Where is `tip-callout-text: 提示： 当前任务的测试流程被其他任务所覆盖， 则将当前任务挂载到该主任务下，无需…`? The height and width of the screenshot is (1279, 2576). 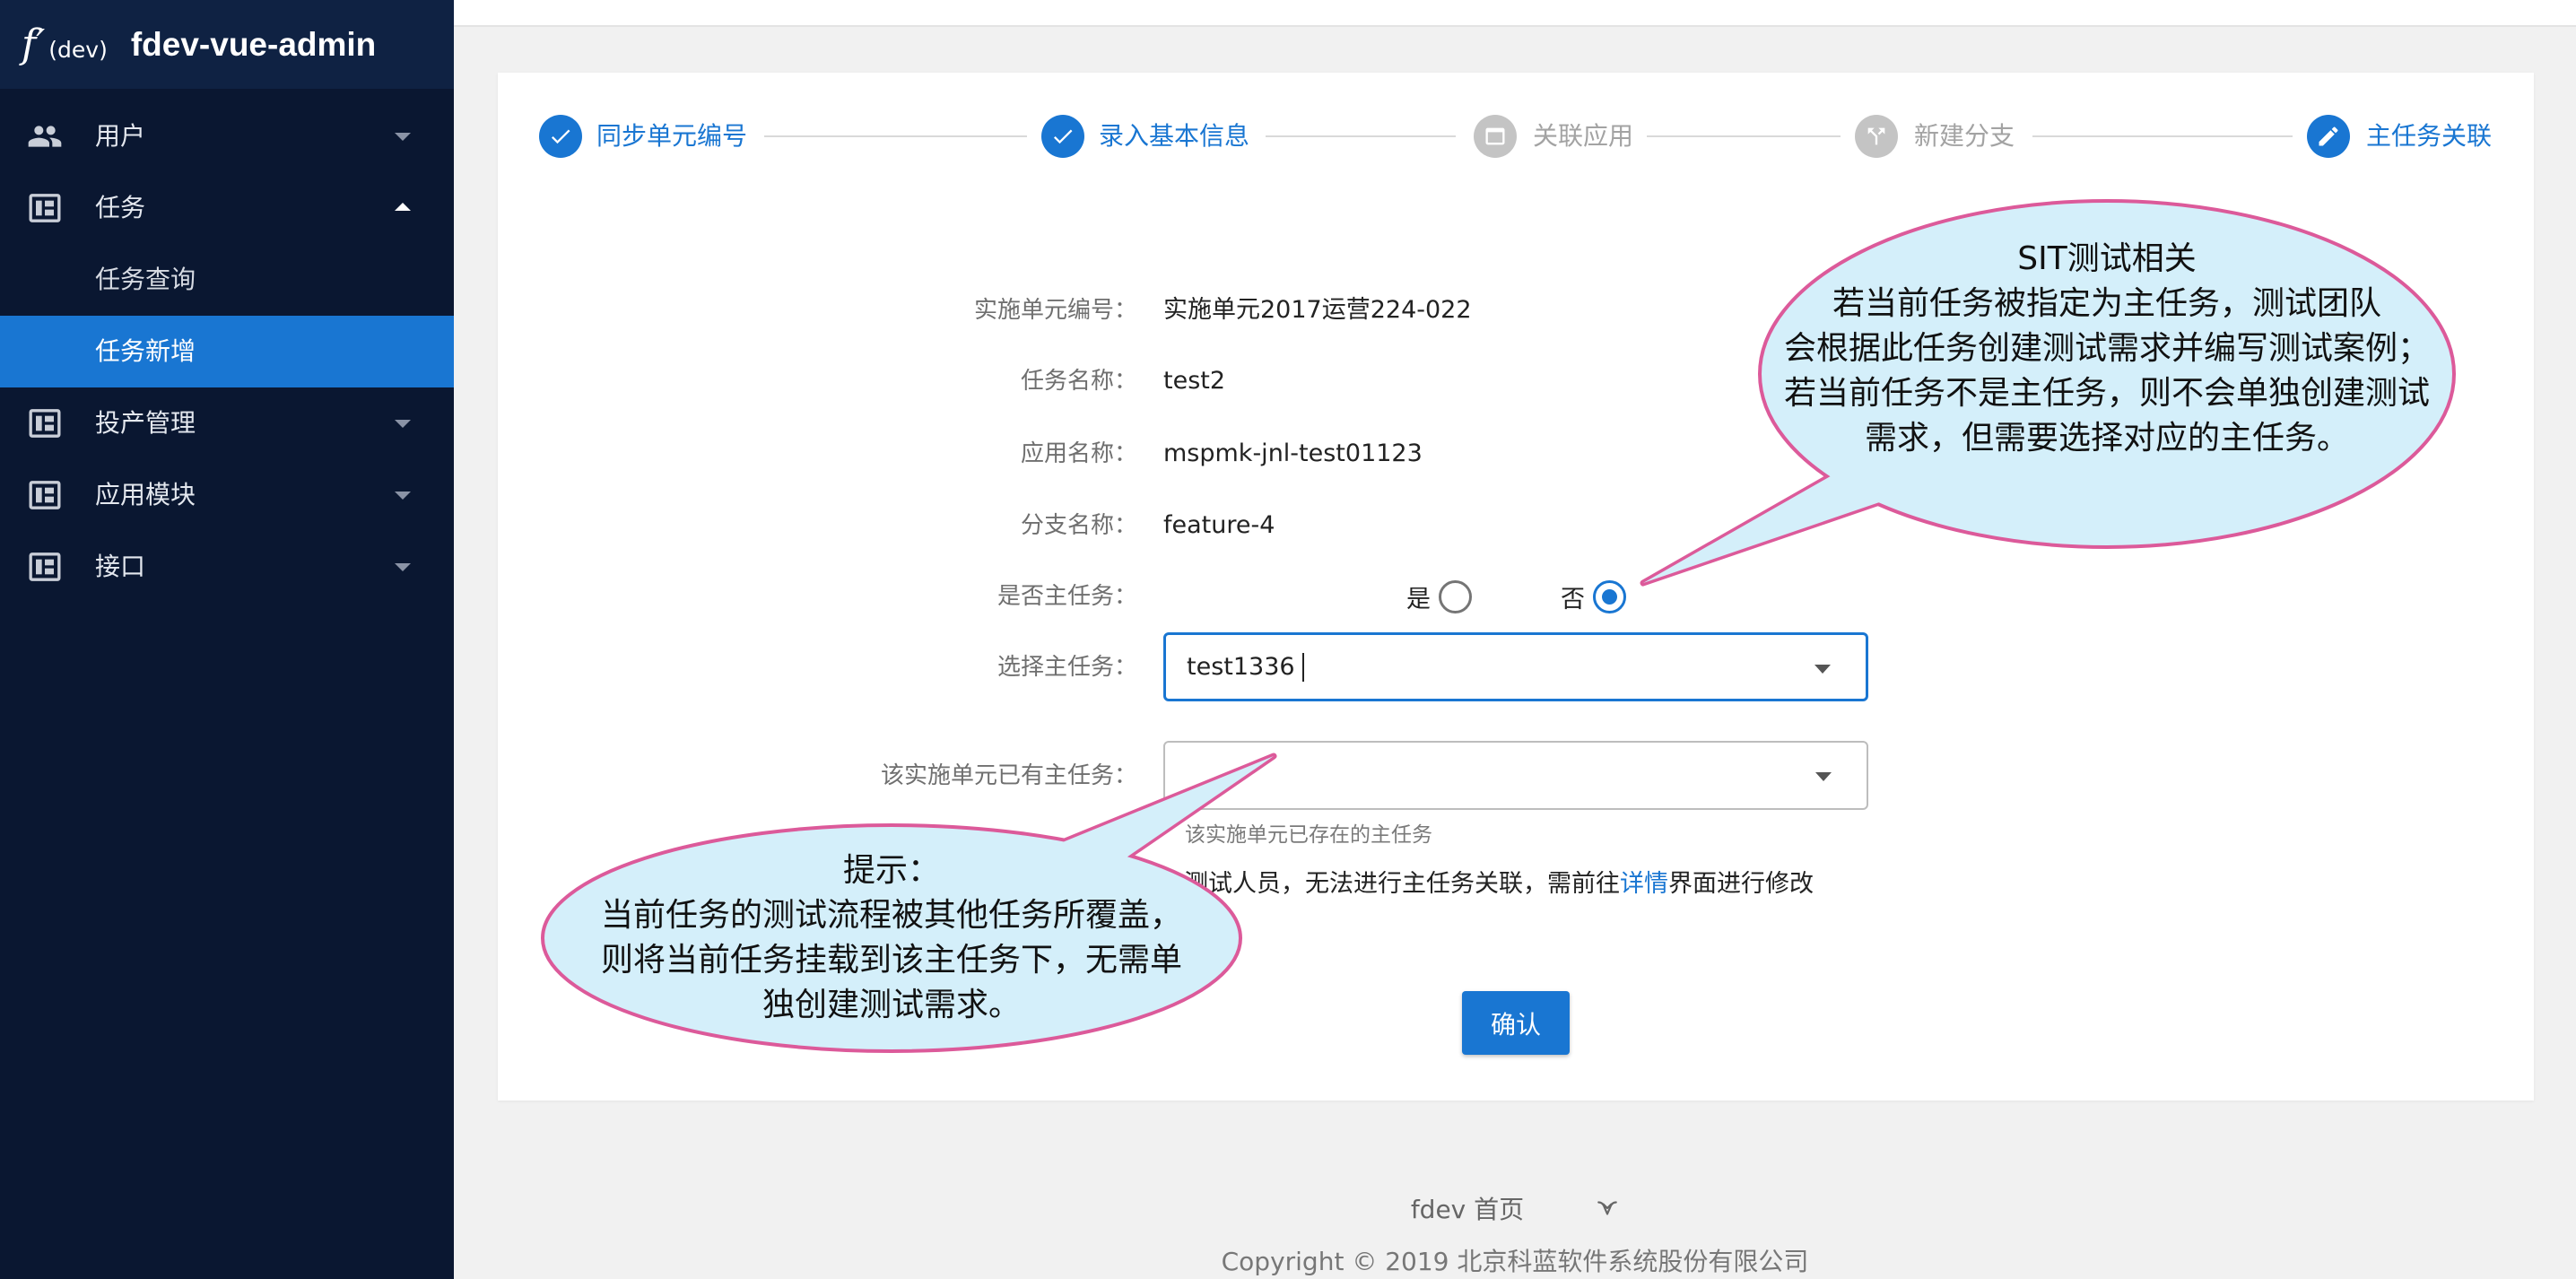 tip-callout-text: 提示： 当前任务的测试流程被其他任务所覆盖， 则将当前任务挂载到该主任务下，无需… is located at coordinates (891, 938).